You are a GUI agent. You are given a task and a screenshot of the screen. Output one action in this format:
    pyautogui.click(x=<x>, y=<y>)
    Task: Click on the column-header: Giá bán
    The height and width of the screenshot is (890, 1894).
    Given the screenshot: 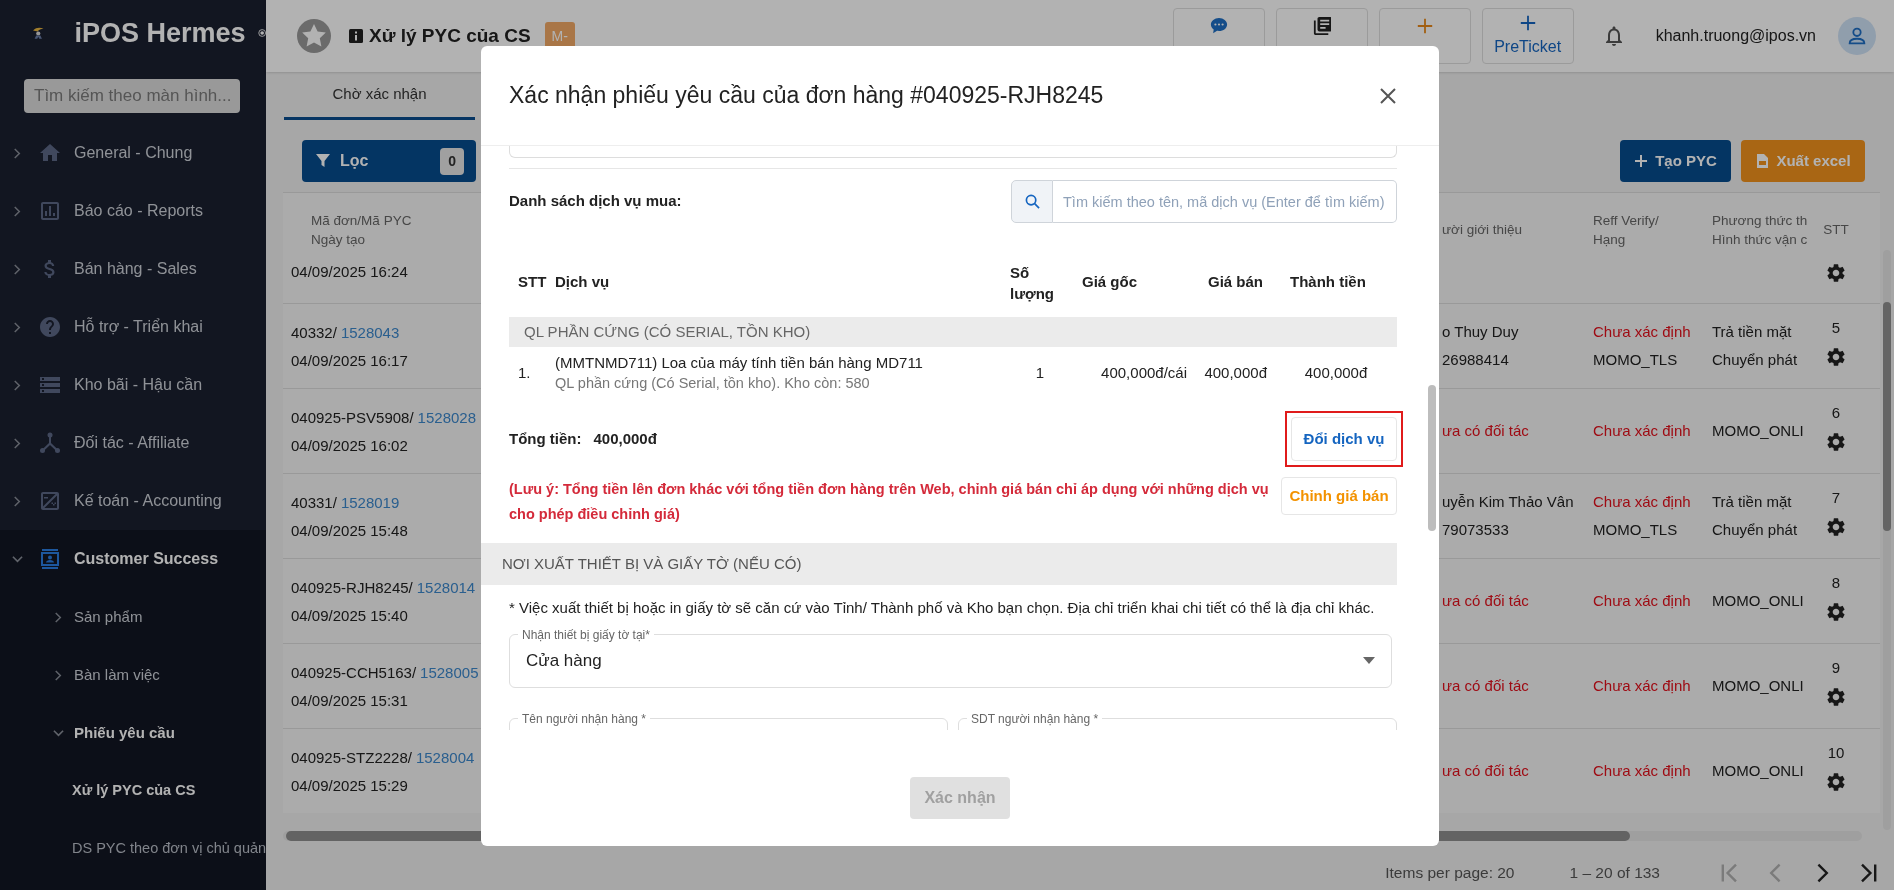 What is the action you would take?
    pyautogui.click(x=1232, y=282)
    